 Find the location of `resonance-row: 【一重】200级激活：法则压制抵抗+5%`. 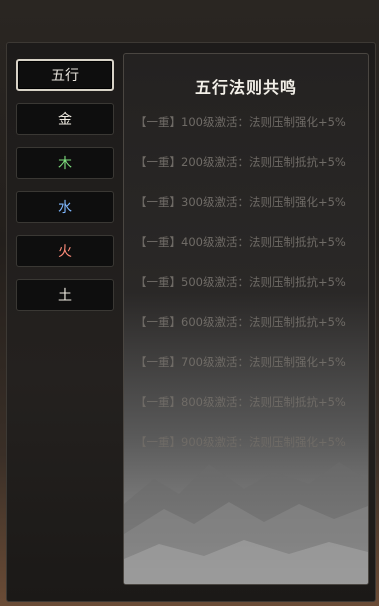

resonance-row: 【一重】200级激活：法则压制抵抗+5% is located at coordinates (240, 162).